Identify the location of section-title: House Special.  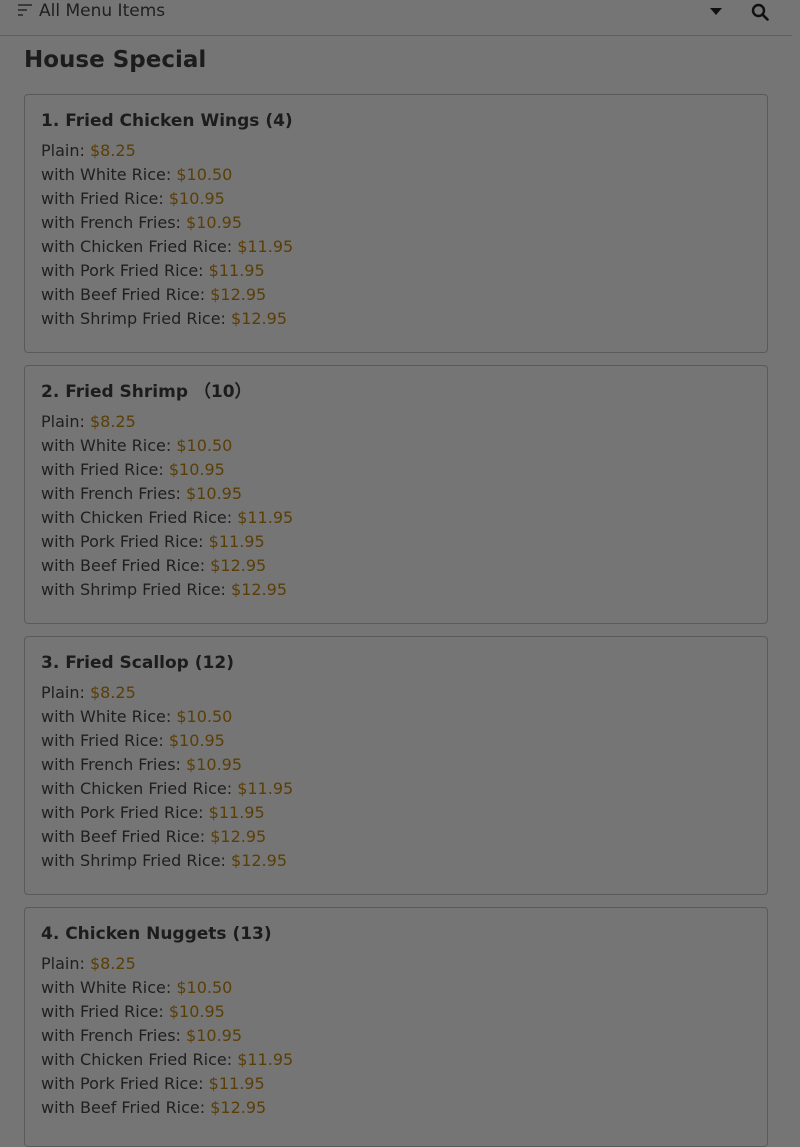
(115, 60).